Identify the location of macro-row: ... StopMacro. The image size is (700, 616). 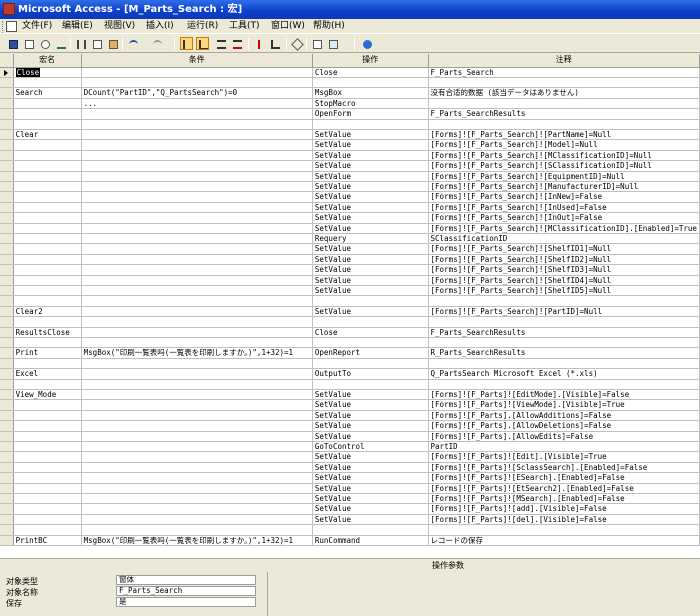
(350, 104).